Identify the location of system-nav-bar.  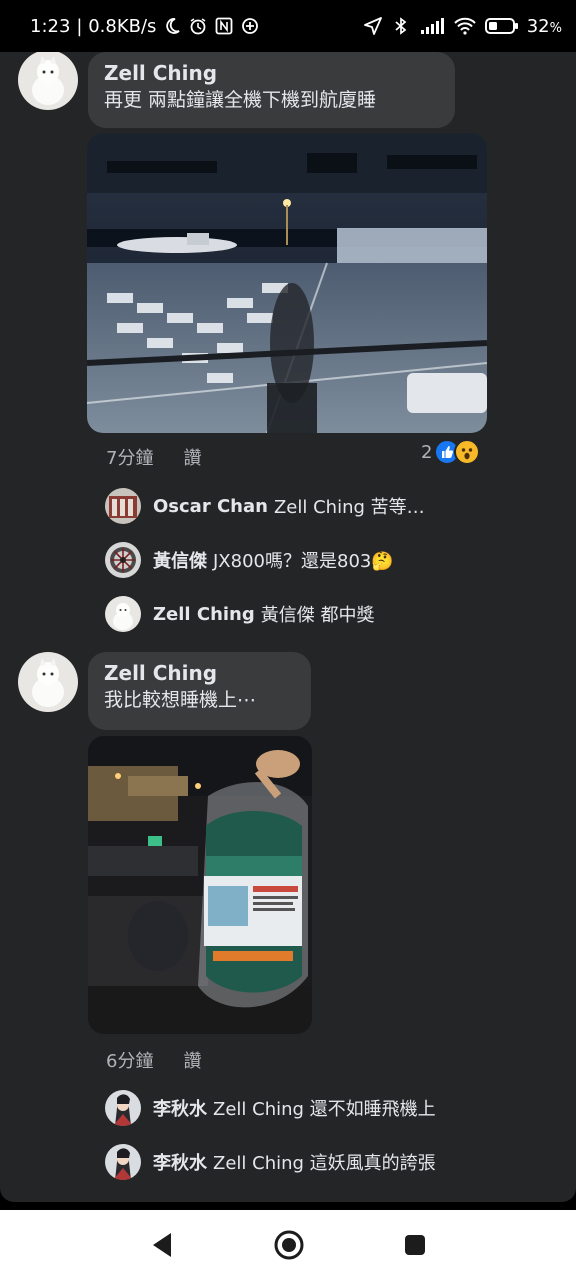
(288, 1245).